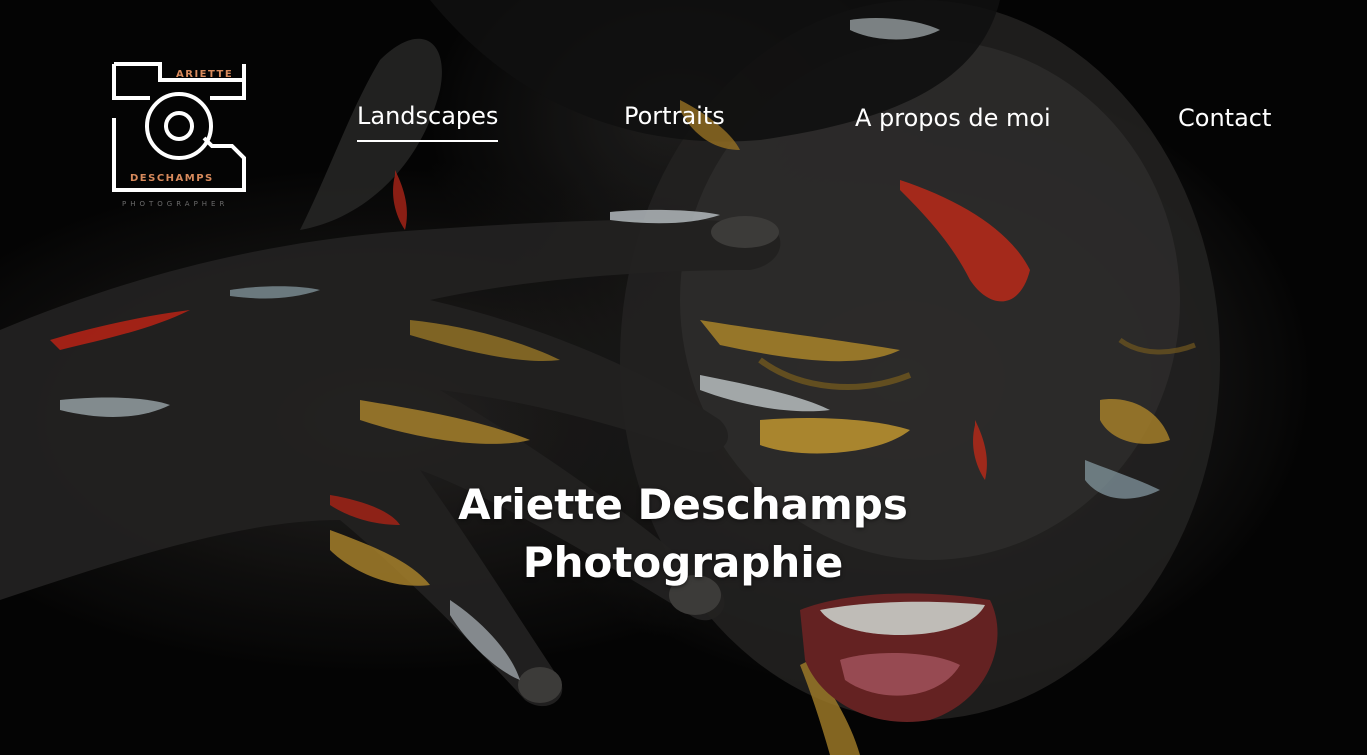  What do you see at coordinates (428, 122) in the screenshot?
I see `nav-item-landscapes: Landscapes` at bounding box center [428, 122].